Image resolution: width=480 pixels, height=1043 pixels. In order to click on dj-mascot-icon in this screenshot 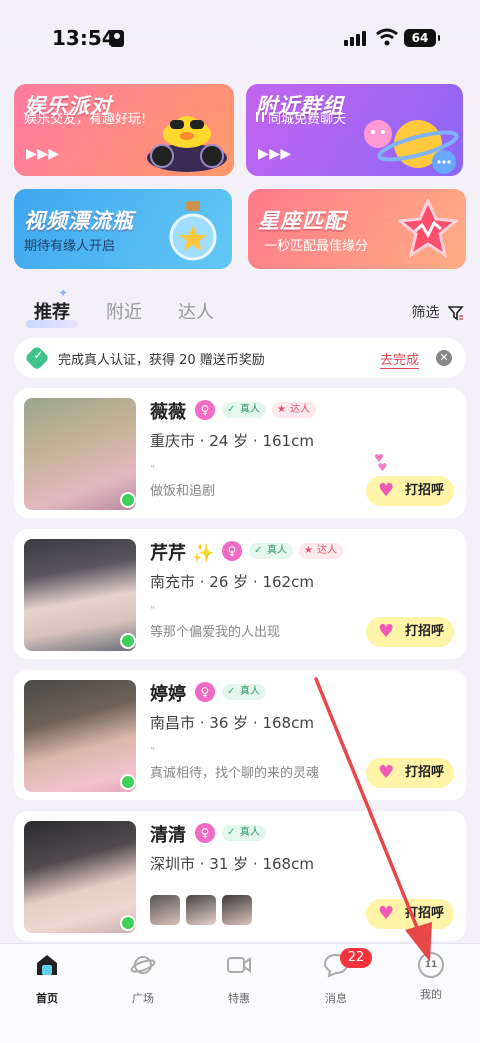, I will do `click(187, 144)`.